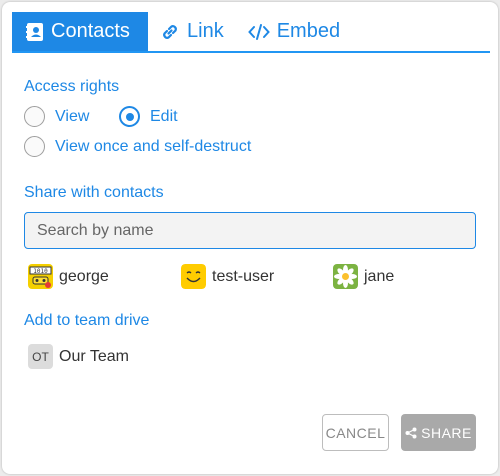 Image resolution: width=500 pixels, height=476 pixels. I want to click on share-with-contacts-heading: Share with contacts, so click(94, 192).